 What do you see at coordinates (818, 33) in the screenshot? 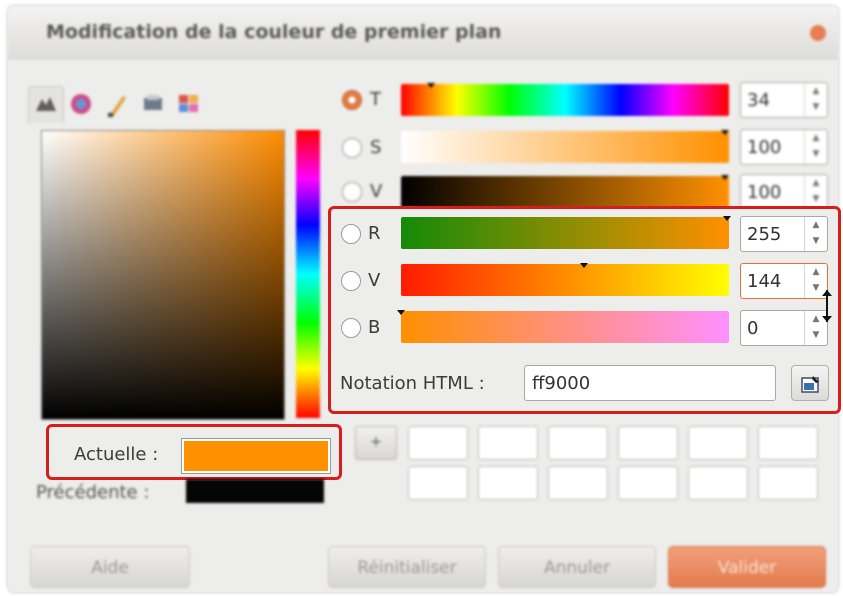
I see `close-icon` at bounding box center [818, 33].